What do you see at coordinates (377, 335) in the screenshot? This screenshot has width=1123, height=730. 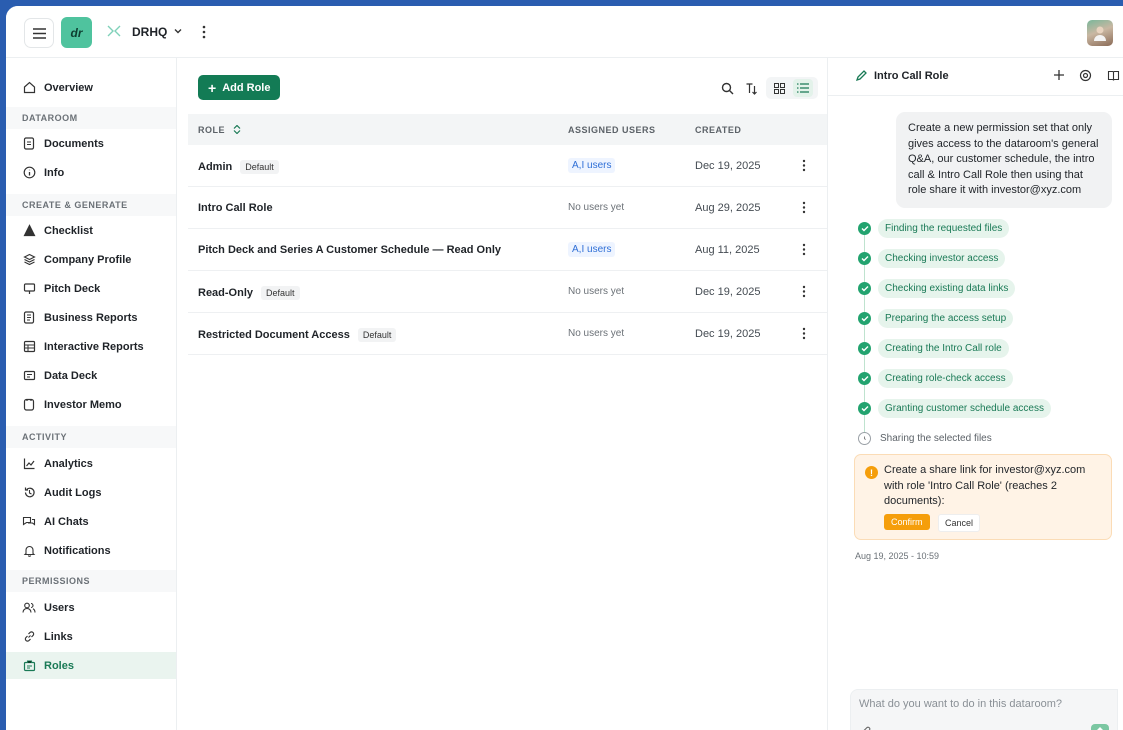 I see `default-badge: Default` at bounding box center [377, 335].